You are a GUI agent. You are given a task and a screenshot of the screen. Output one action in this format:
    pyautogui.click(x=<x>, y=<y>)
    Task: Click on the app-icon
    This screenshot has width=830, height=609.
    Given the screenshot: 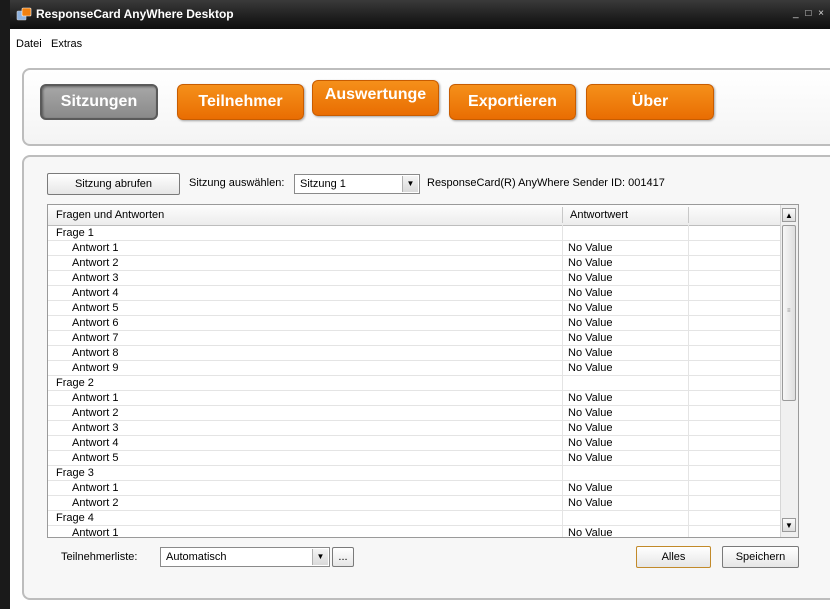 What is the action you would take?
    pyautogui.click(x=24, y=14)
    